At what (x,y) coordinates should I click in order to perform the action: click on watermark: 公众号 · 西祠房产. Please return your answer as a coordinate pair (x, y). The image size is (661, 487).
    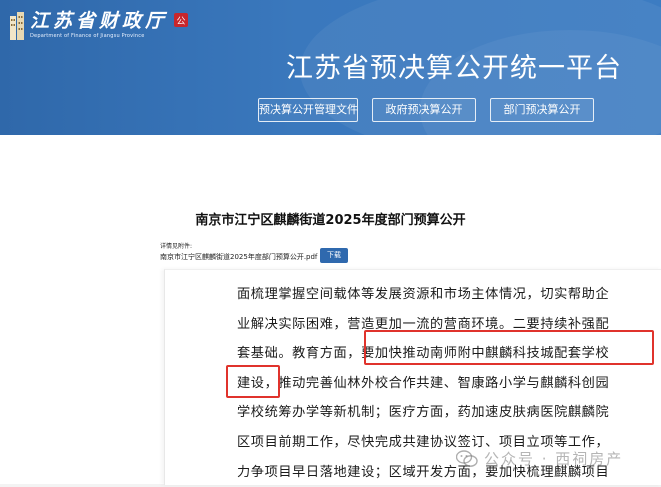
    Looking at the image, I should click on (539, 458).